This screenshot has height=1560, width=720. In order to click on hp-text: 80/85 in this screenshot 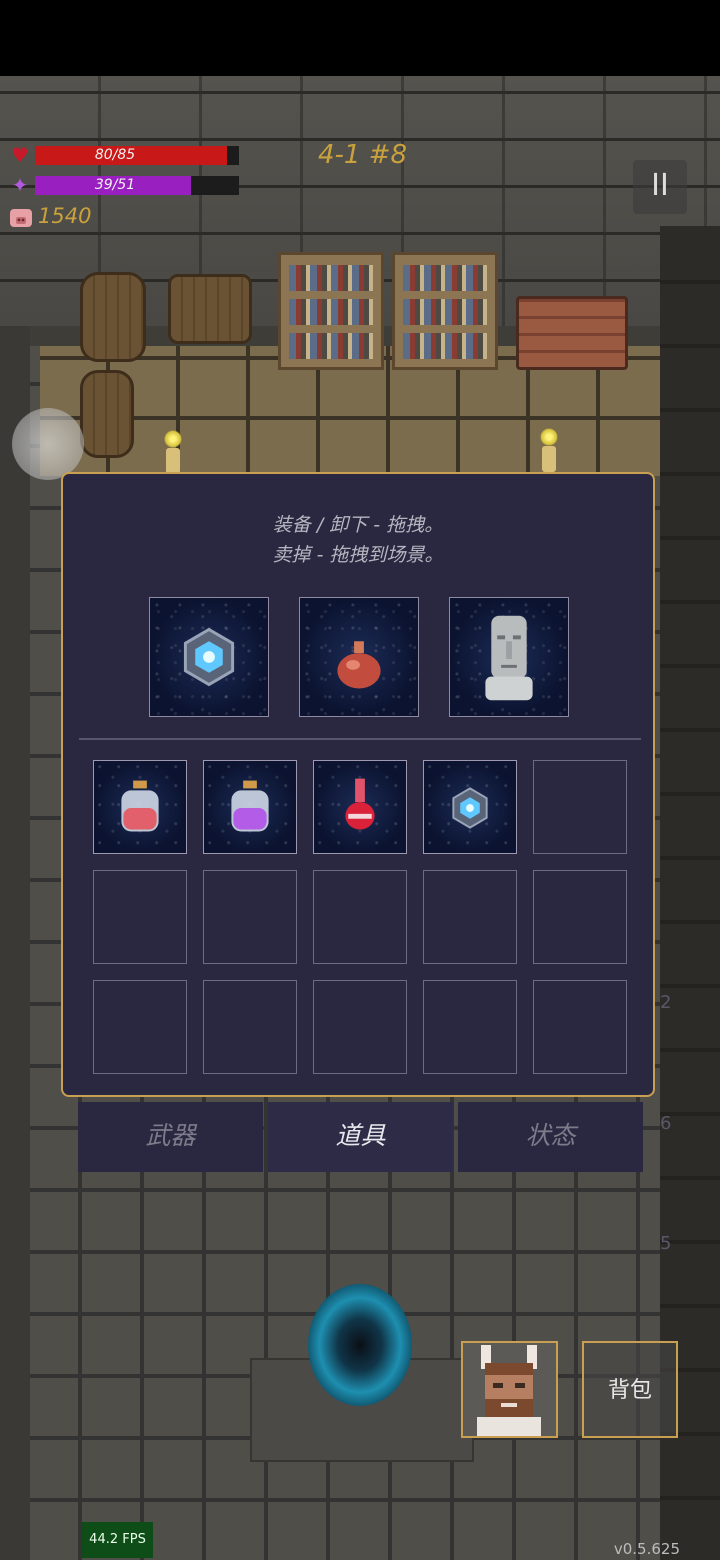, I will do `click(115, 155)`.